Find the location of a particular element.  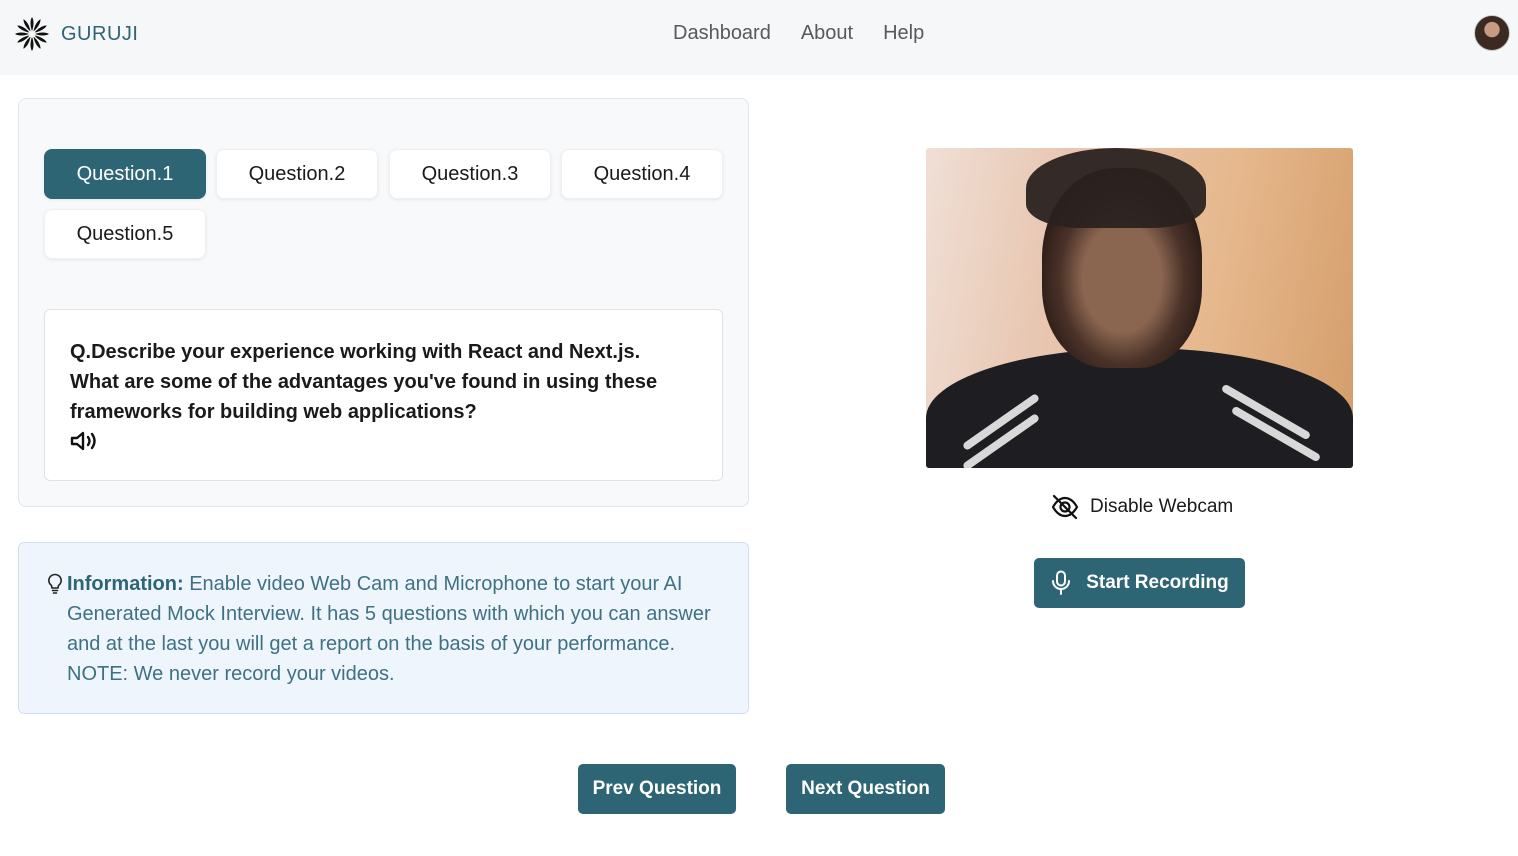

tab-question-3: Question.3 is located at coordinates (470, 174).